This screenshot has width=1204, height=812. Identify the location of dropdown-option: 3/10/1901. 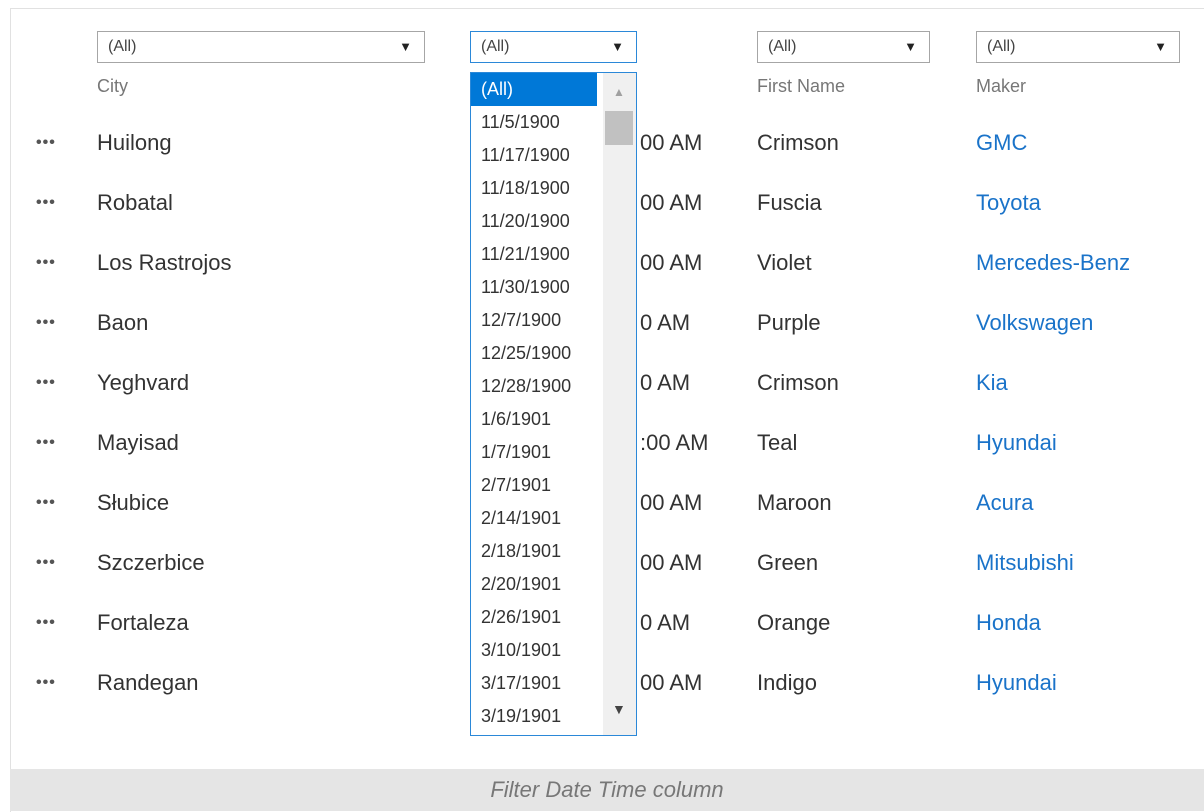
(534, 650).